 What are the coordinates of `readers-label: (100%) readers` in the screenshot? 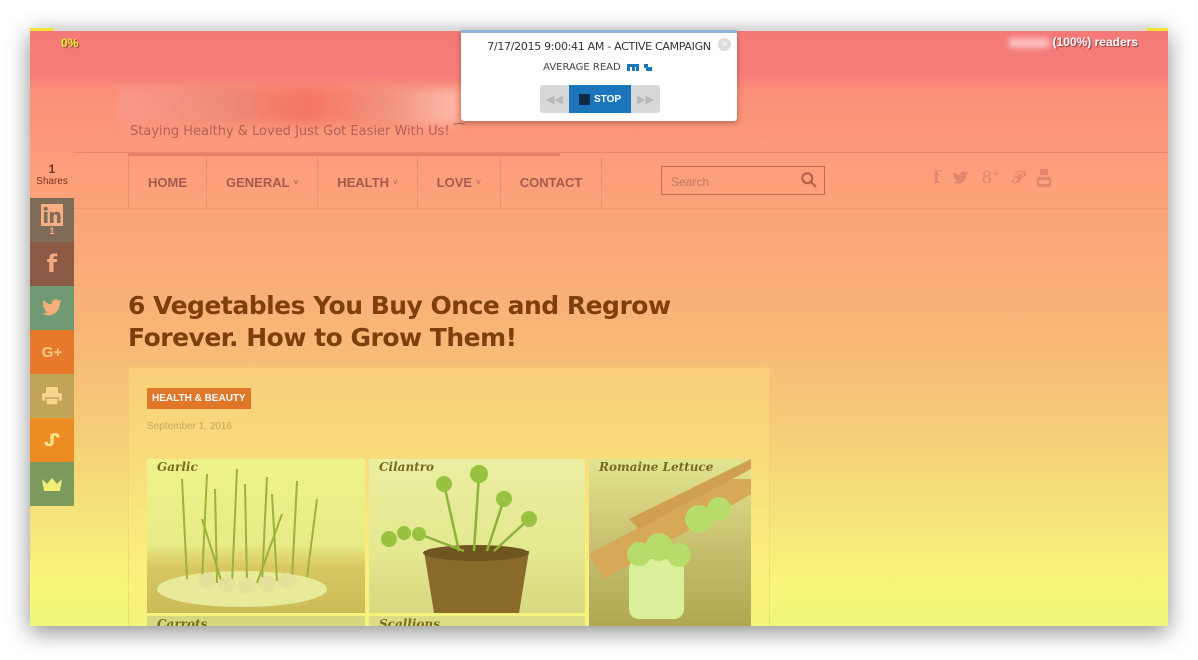 It's located at (1095, 42).